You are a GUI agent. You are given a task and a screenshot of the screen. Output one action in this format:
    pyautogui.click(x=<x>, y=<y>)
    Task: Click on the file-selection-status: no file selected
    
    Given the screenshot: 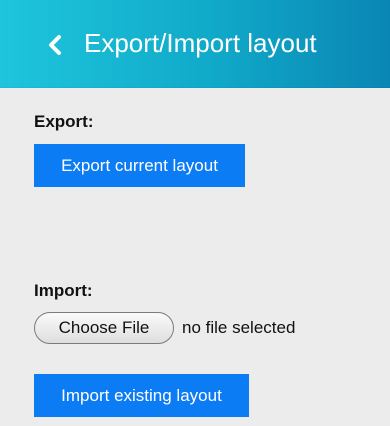 What is the action you would take?
    pyautogui.click(x=239, y=327)
    